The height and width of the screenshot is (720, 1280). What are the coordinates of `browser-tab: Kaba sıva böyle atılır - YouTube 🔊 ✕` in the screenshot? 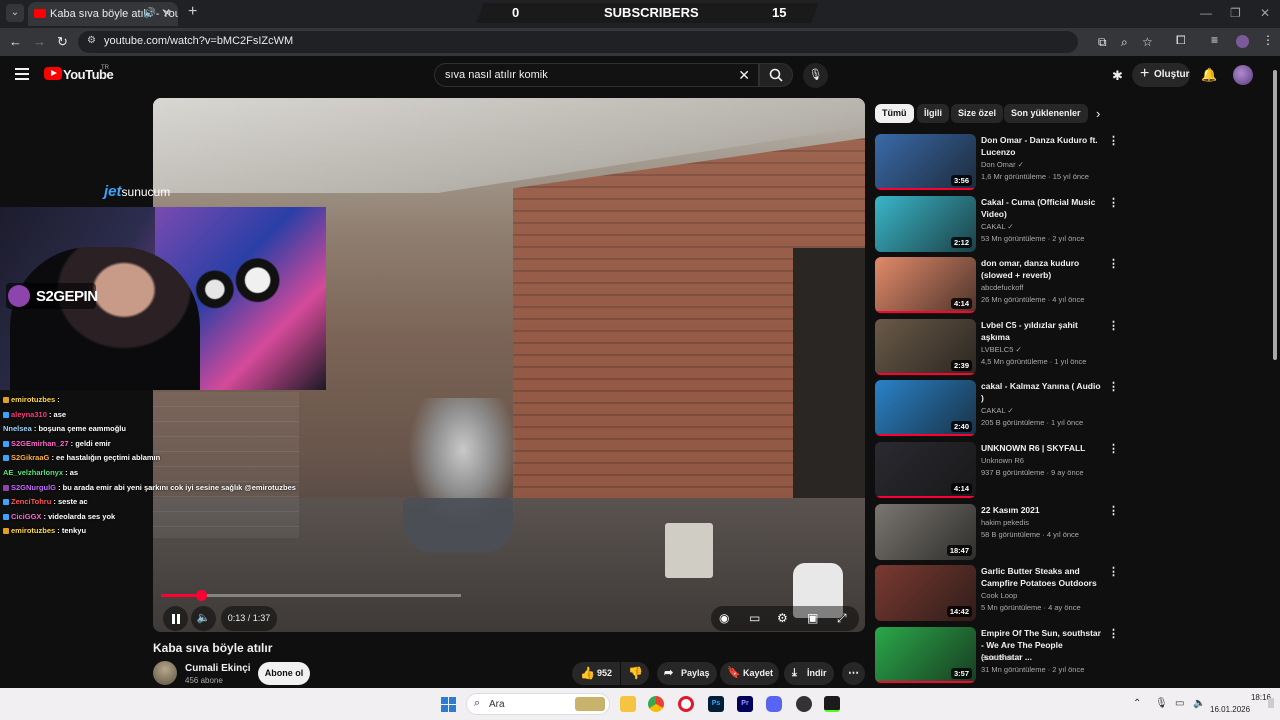 It's located at (103, 14).